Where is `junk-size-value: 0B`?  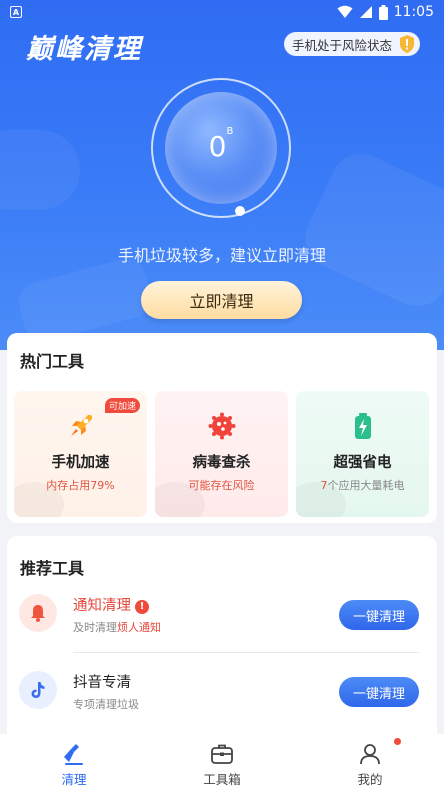
junk-size-value: 0B is located at coordinates (221, 144).